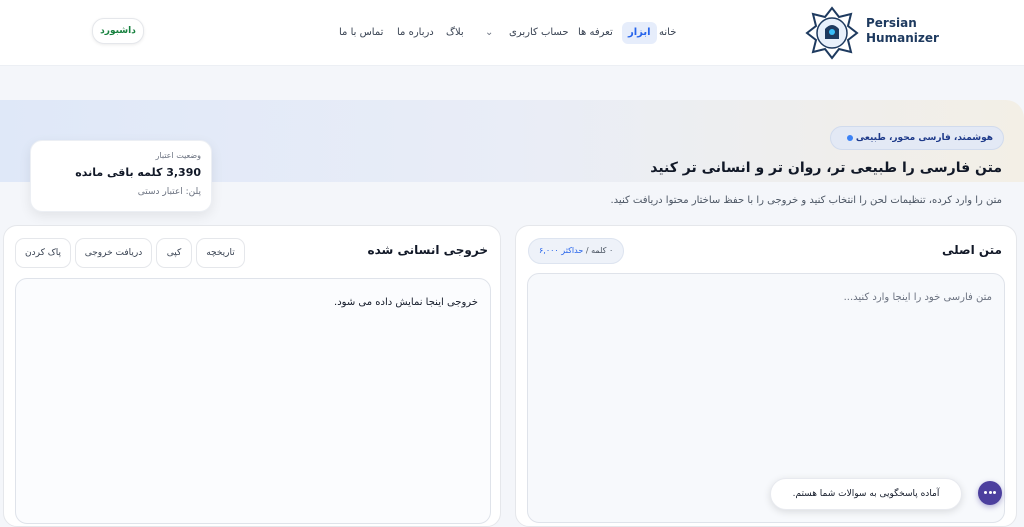 Image resolution: width=1024 pixels, height=527 pixels. I want to click on word-count: ۰ کلمه, so click(602, 250).